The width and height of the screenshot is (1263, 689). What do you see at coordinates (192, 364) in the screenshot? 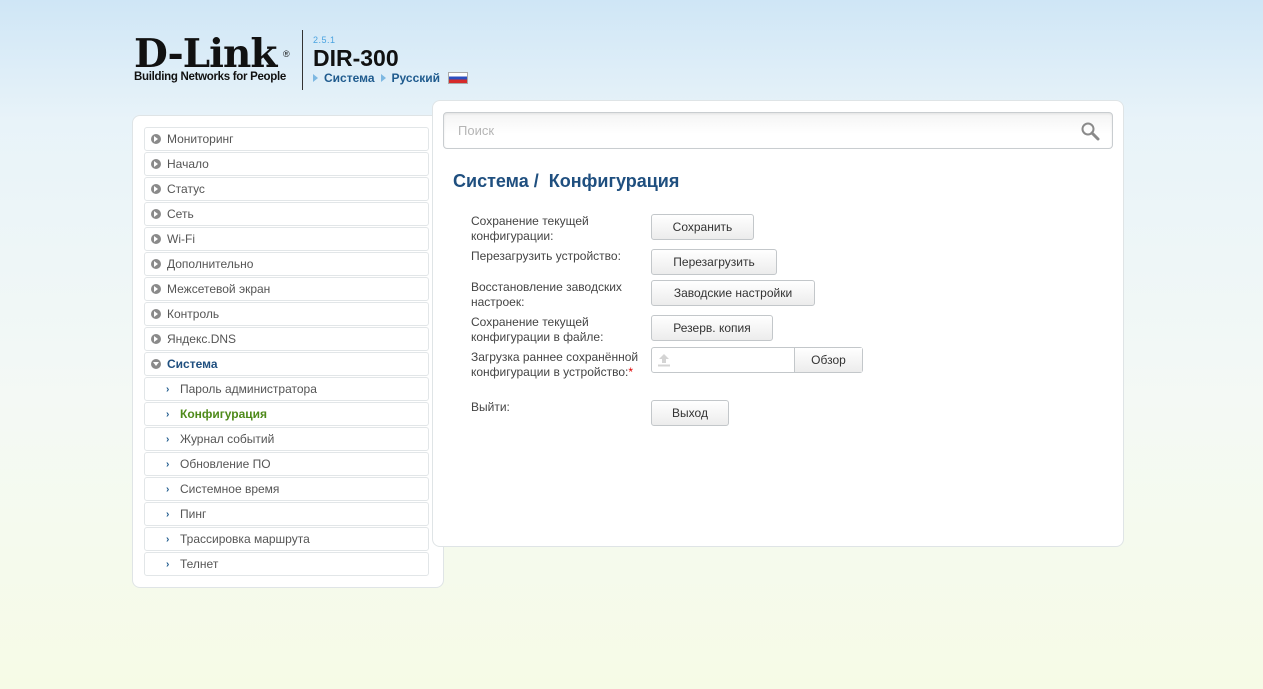
I see `sidebar-item-label: Система` at bounding box center [192, 364].